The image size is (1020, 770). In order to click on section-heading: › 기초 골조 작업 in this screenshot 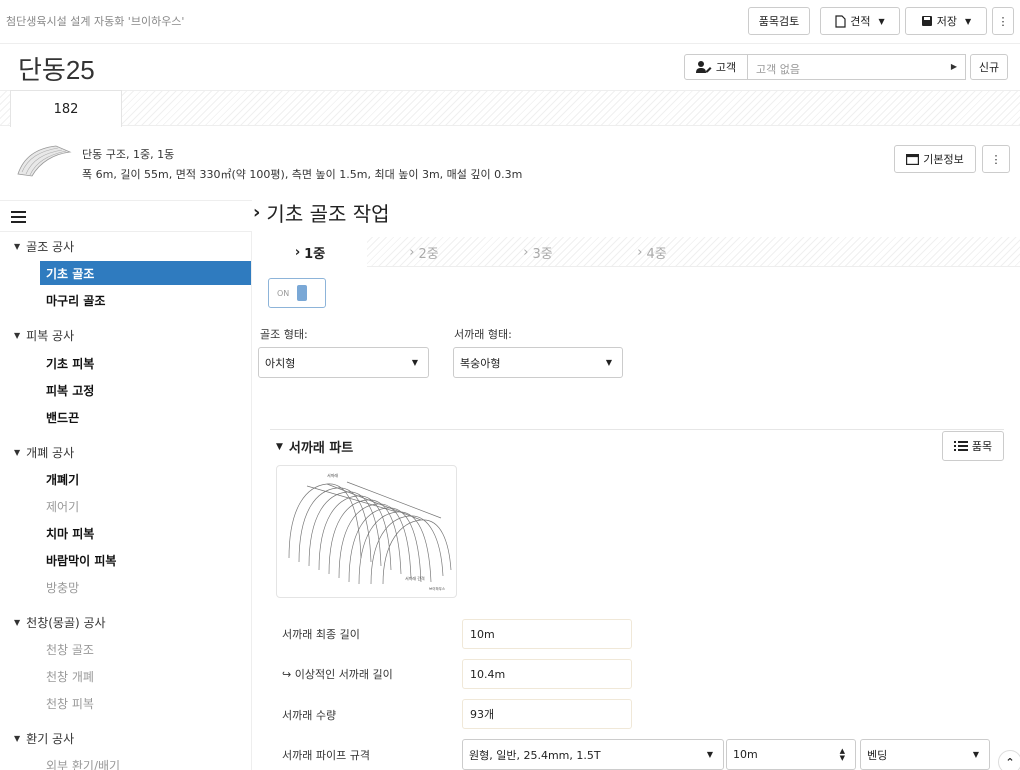, I will do `click(321, 212)`.